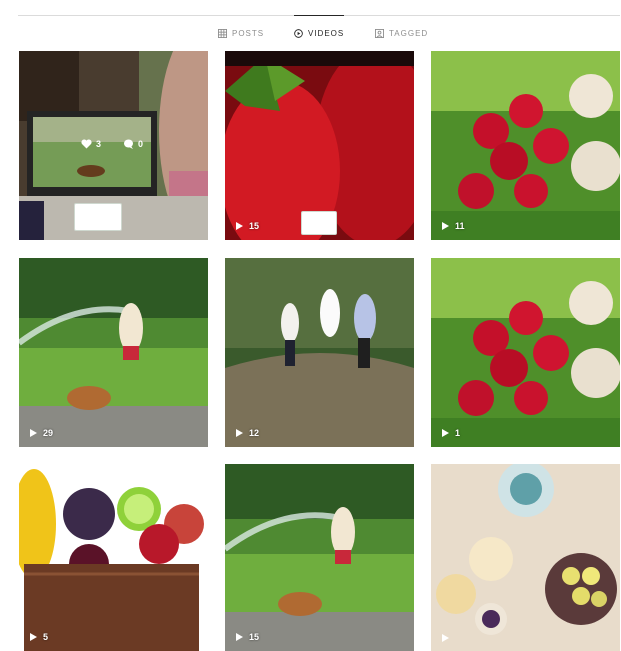 This screenshot has width=621, height=651. I want to click on video-tile-fruit-basket: 5, so click(113, 557).